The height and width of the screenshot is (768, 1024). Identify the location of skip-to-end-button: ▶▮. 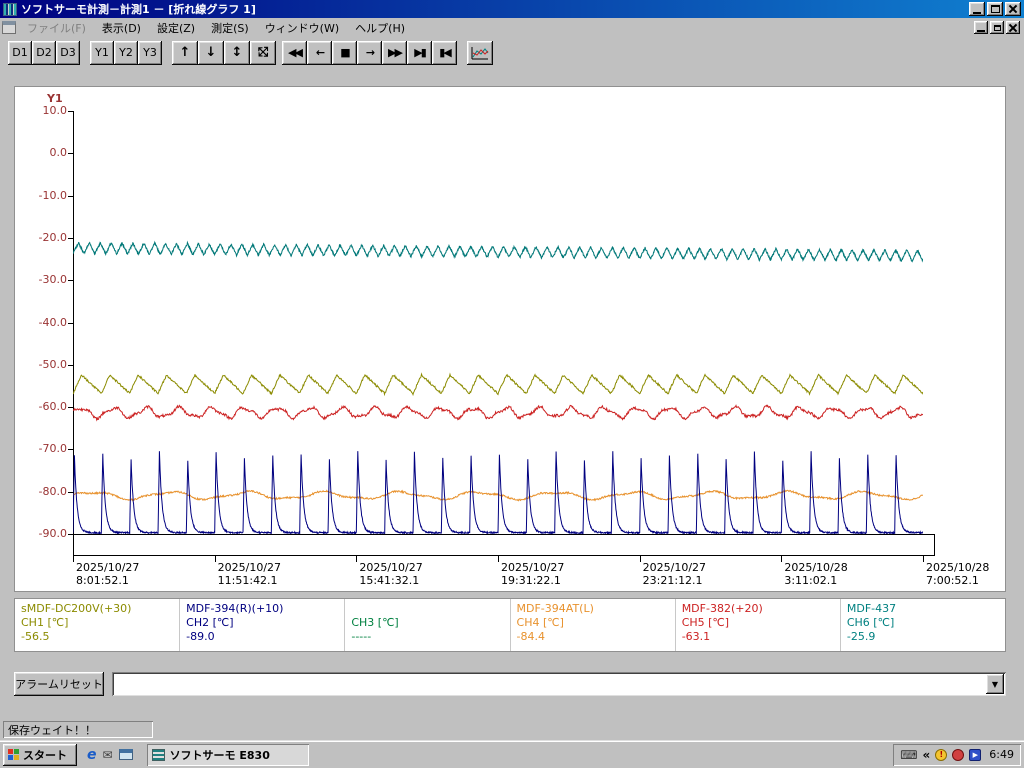
(419, 52).